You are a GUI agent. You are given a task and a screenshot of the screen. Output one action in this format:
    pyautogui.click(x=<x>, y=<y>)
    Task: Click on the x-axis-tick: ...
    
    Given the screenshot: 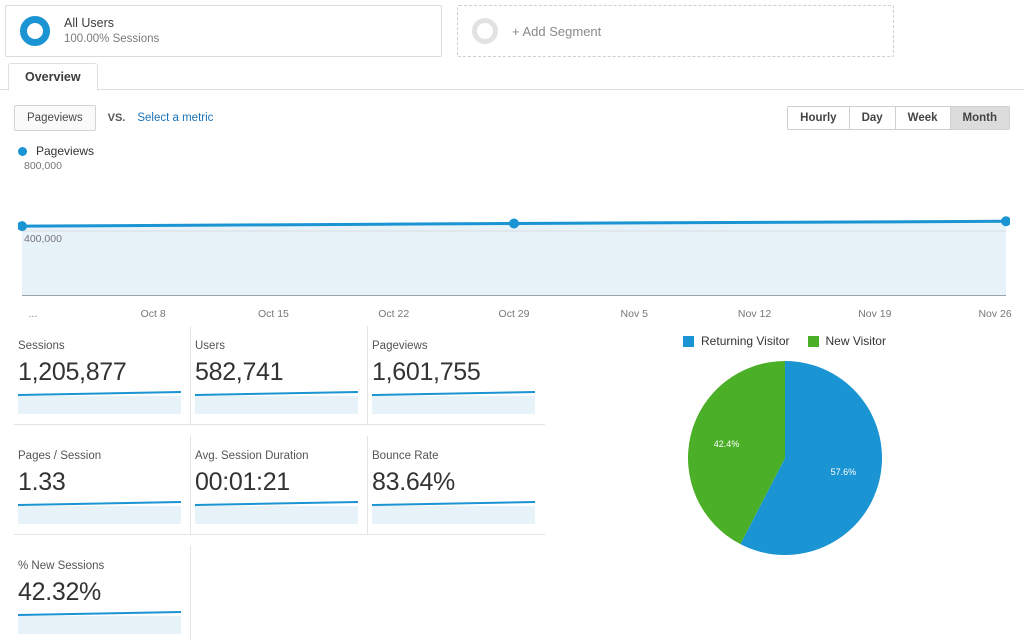 What is the action you would take?
    pyautogui.click(x=33, y=314)
    